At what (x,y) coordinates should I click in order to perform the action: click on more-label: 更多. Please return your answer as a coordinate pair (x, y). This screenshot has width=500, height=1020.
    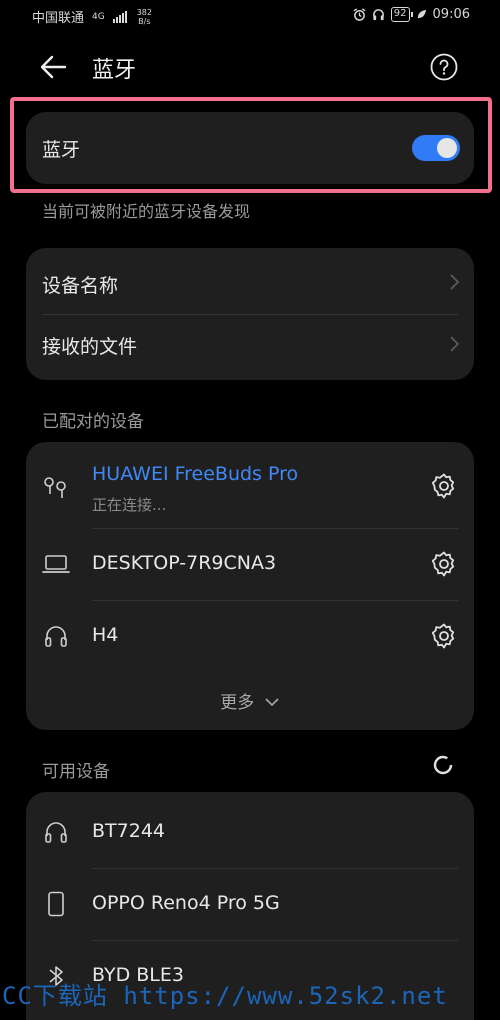
    Looking at the image, I should click on (237, 703).